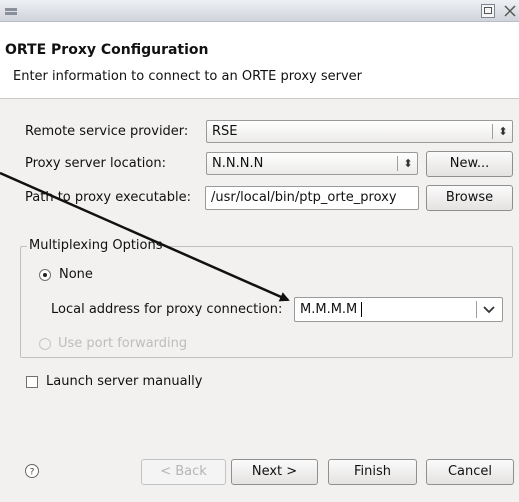 This screenshot has width=519, height=502. What do you see at coordinates (183, 472) in the screenshot?
I see `back-button: < Back` at bounding box center [183, 472].